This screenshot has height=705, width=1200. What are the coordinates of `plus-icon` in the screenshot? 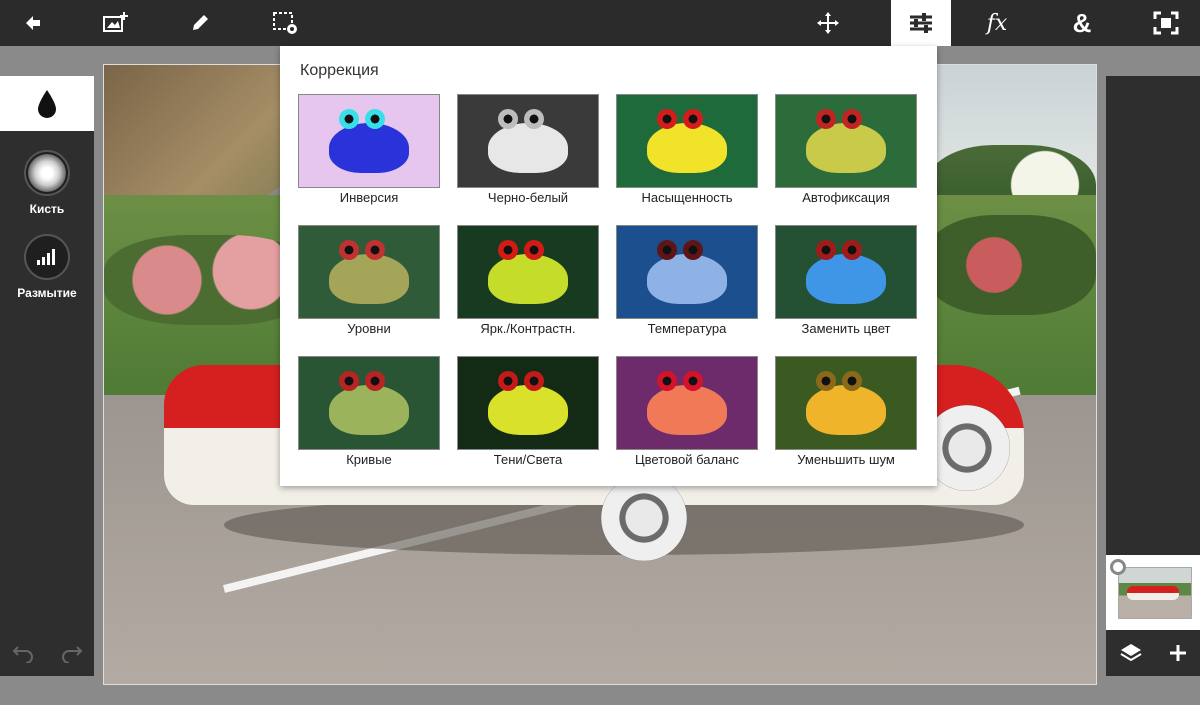 It's located at (1178, 653).